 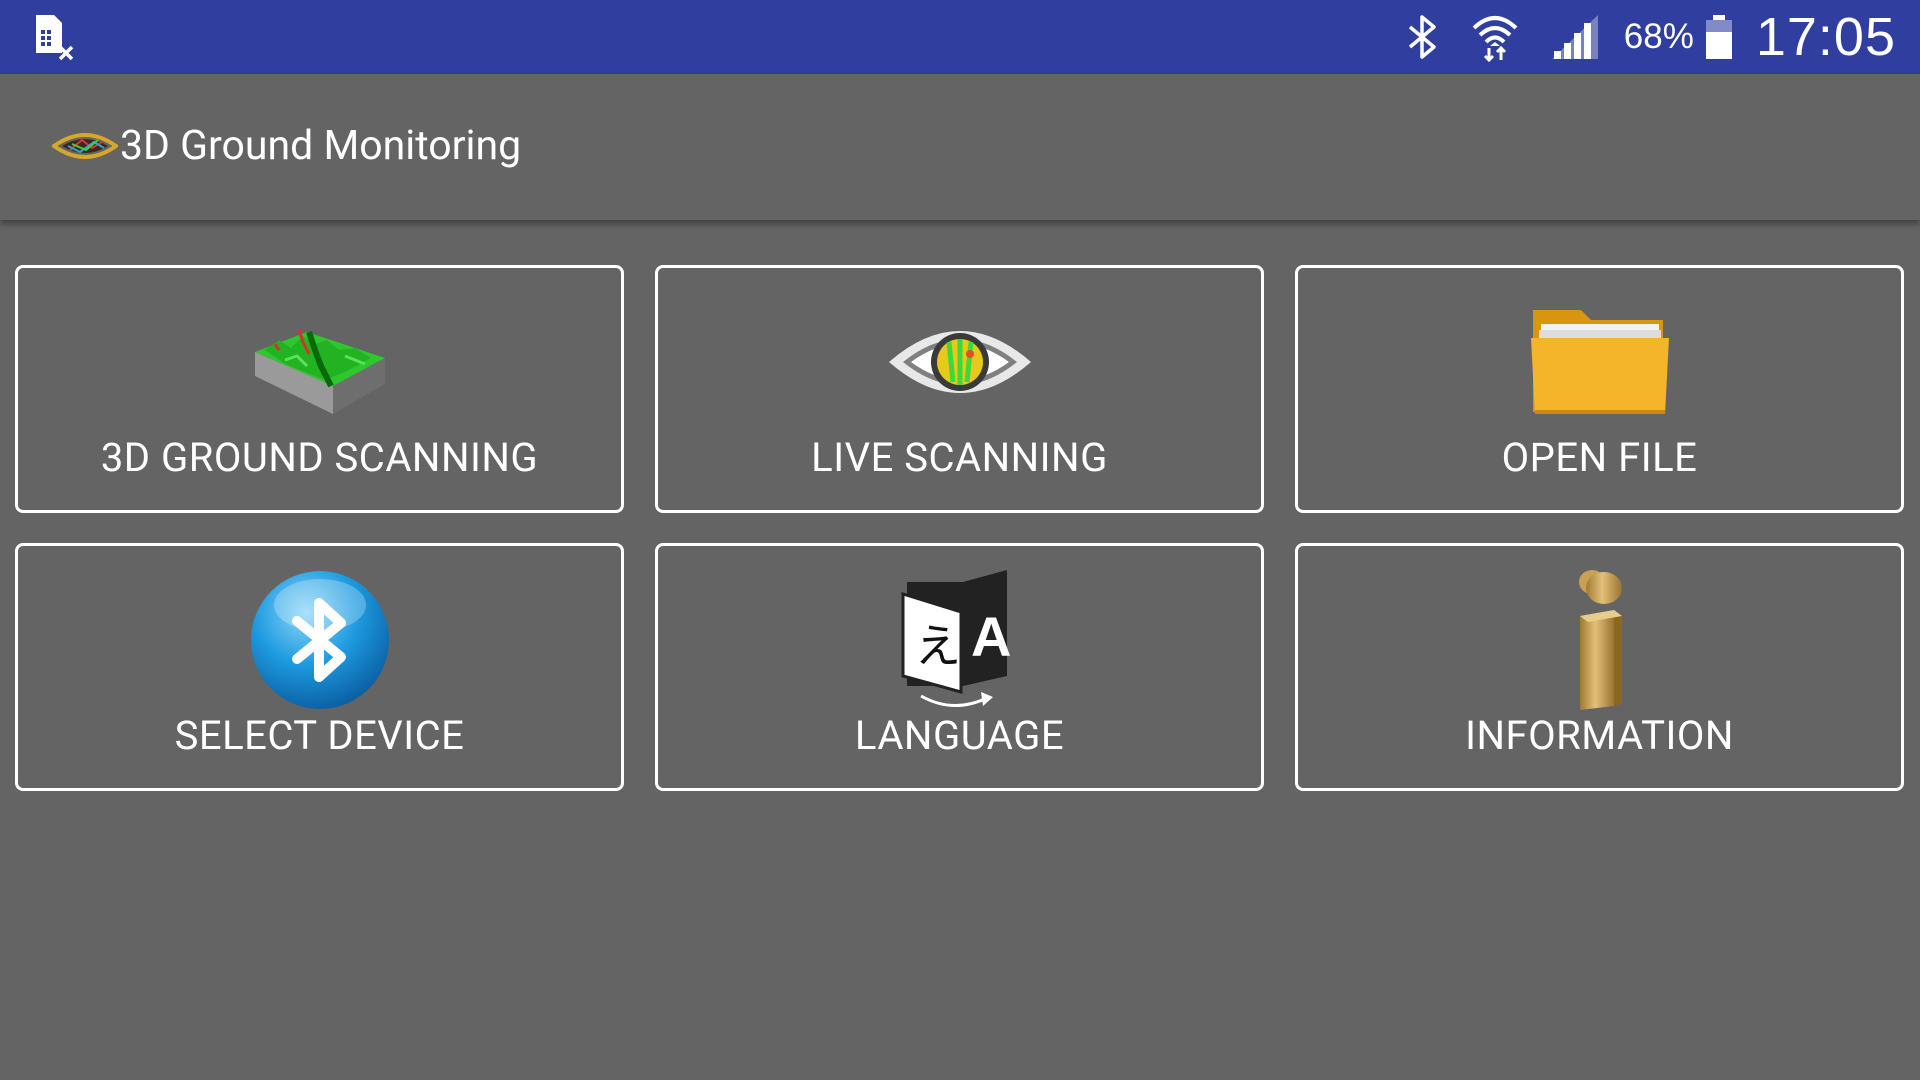 I want to click on open-file-button: OPEN FILE, so click(x=1599, y=389).